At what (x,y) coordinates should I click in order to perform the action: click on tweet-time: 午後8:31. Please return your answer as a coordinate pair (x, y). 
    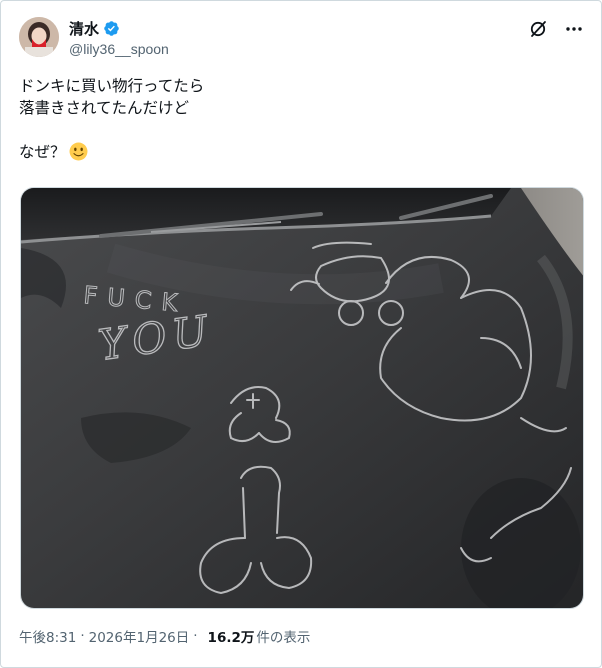
    Looking at the image, I should click on (47, 636).